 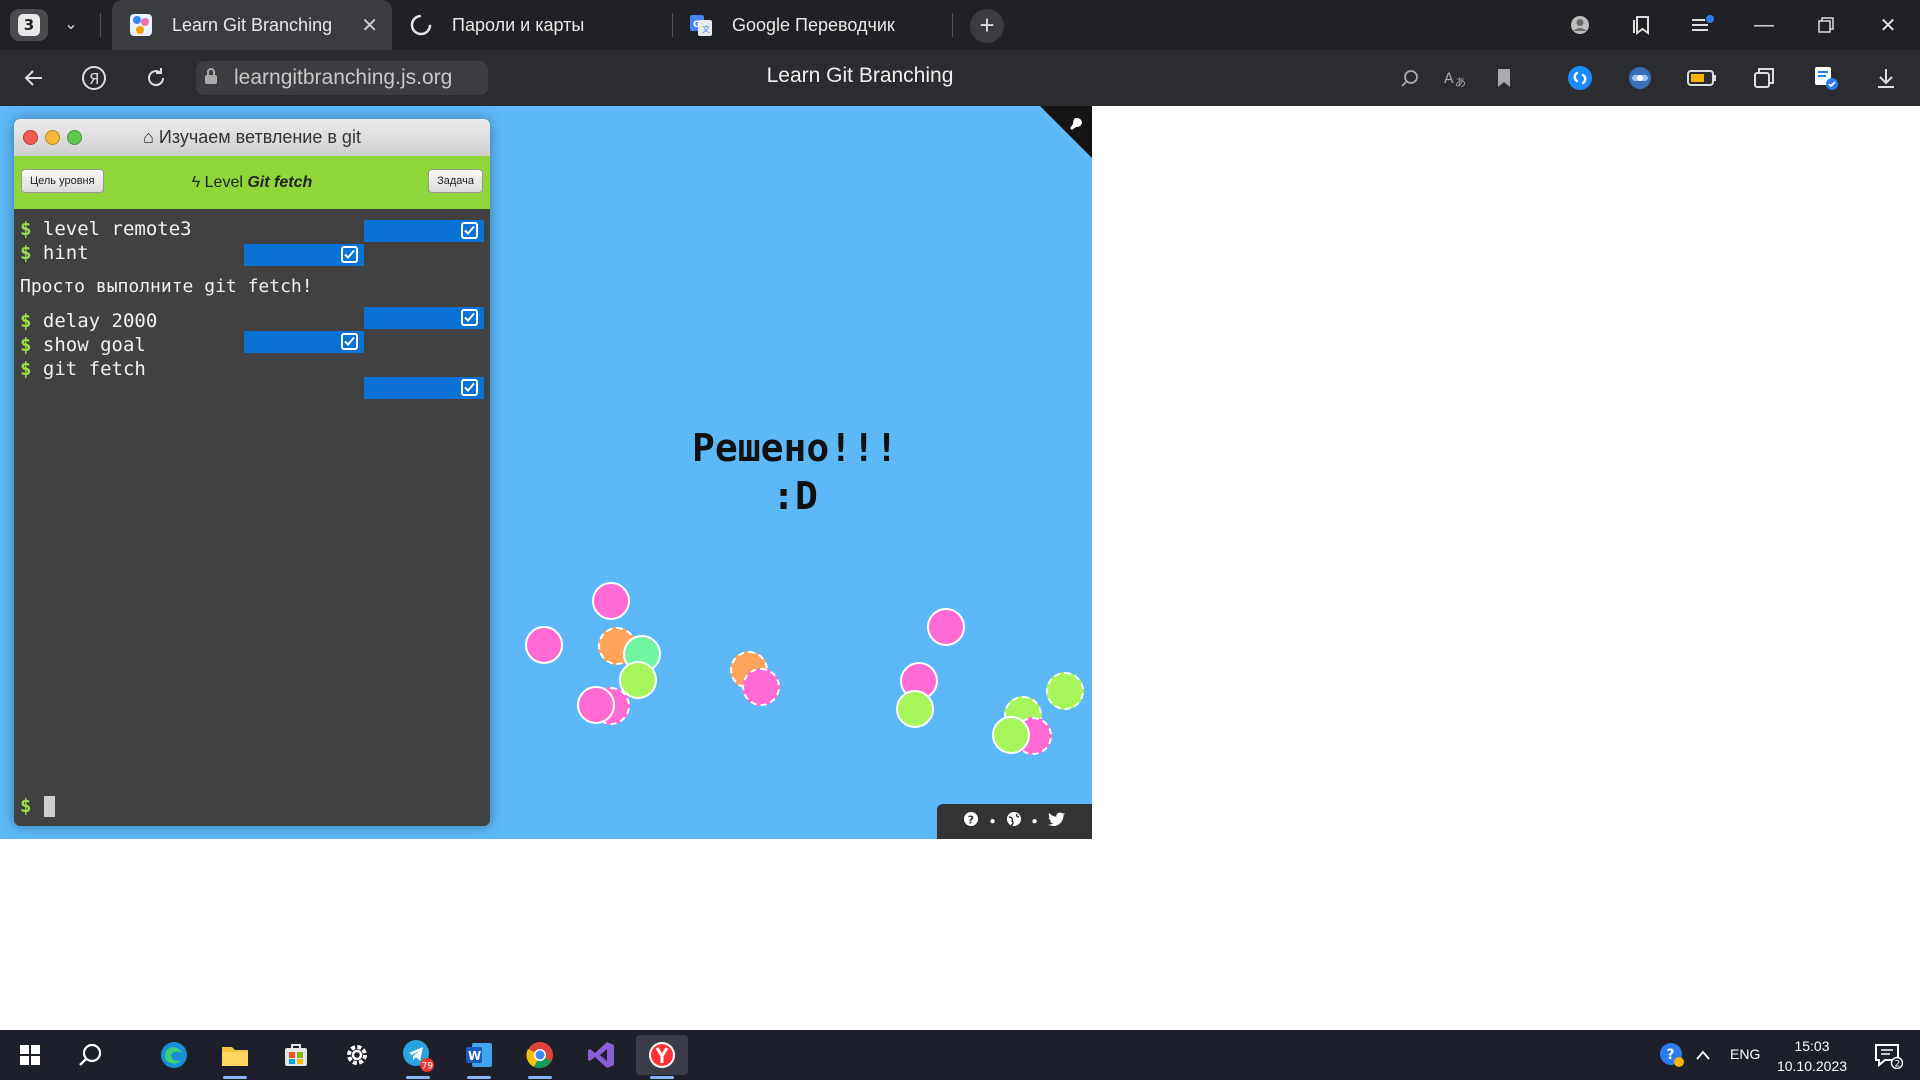 I want to click on lightning-icon: ϟ, so click(x=196, y=182).